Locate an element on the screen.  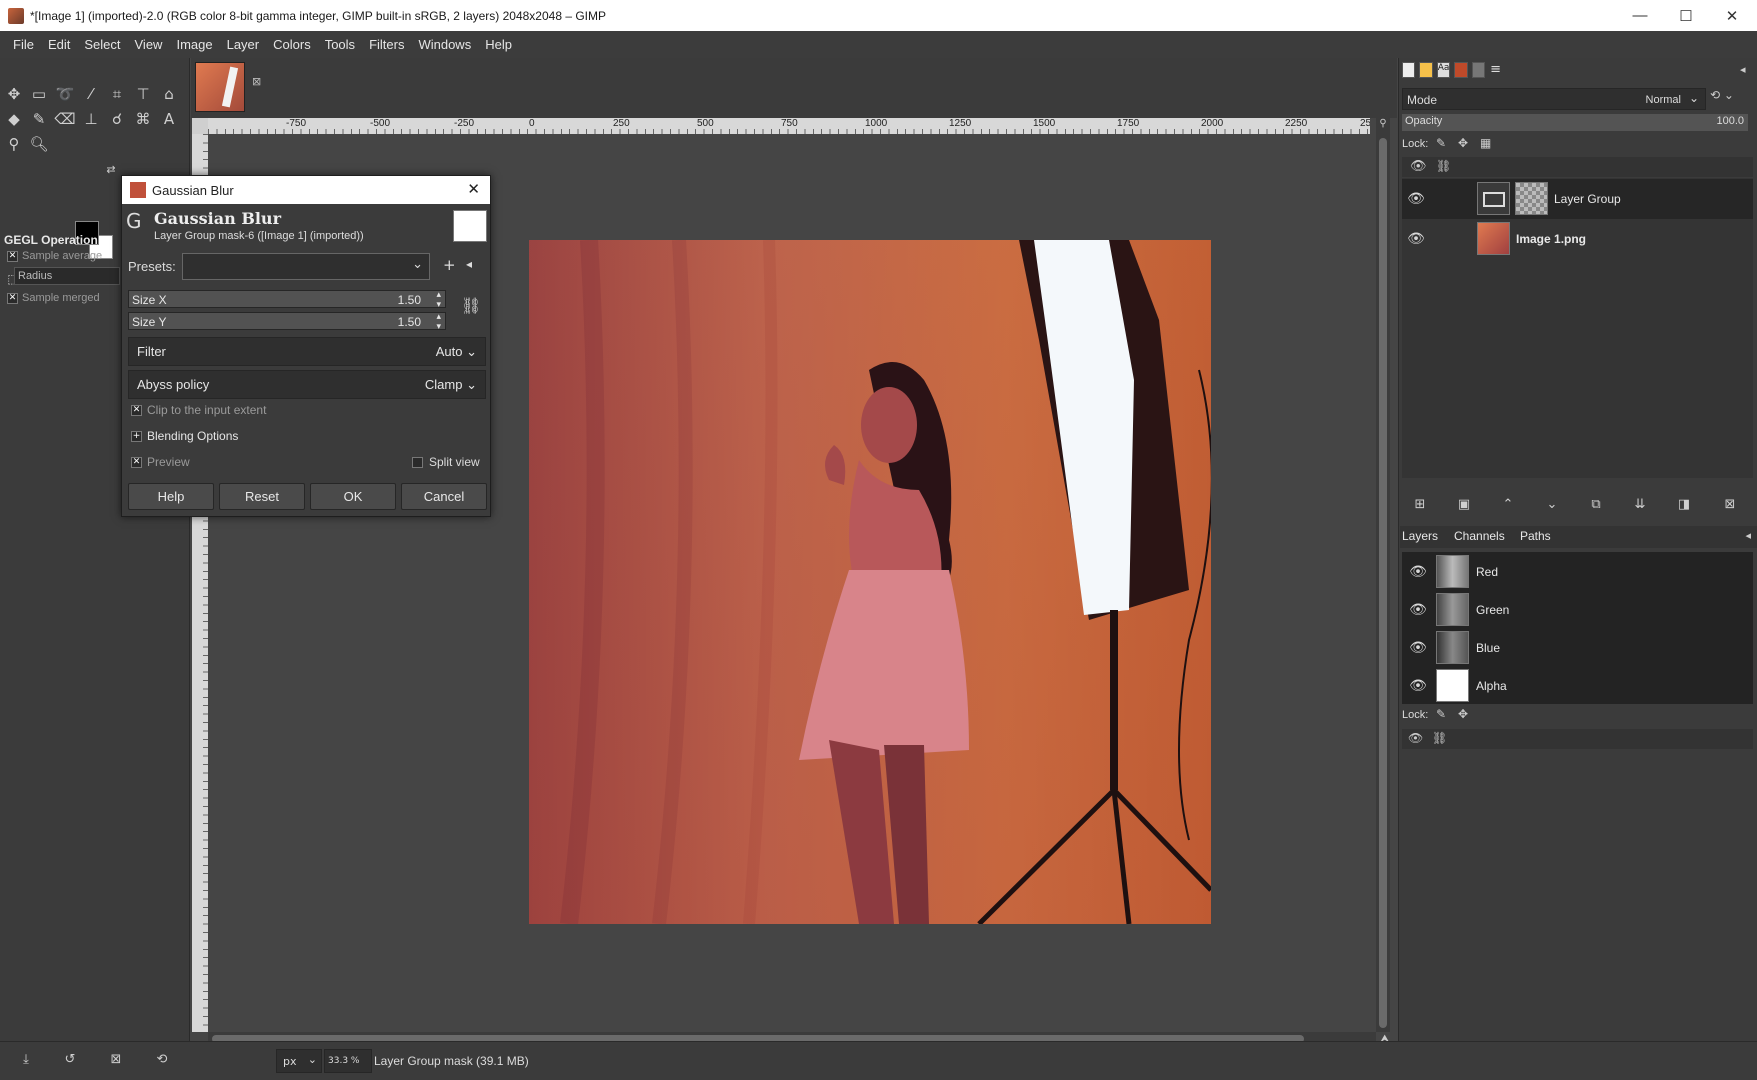
channel-row: 👁︎ Blue is located at coordinates (1577, 648).